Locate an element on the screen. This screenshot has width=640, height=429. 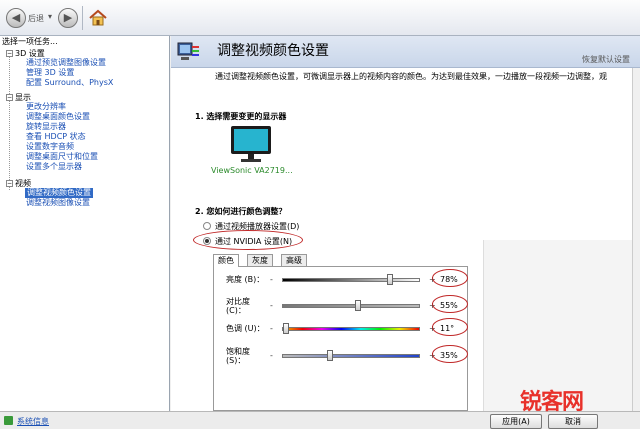
toolbar: ◀ 后退 ▾ ▶ is located at coordinates (320, 18).